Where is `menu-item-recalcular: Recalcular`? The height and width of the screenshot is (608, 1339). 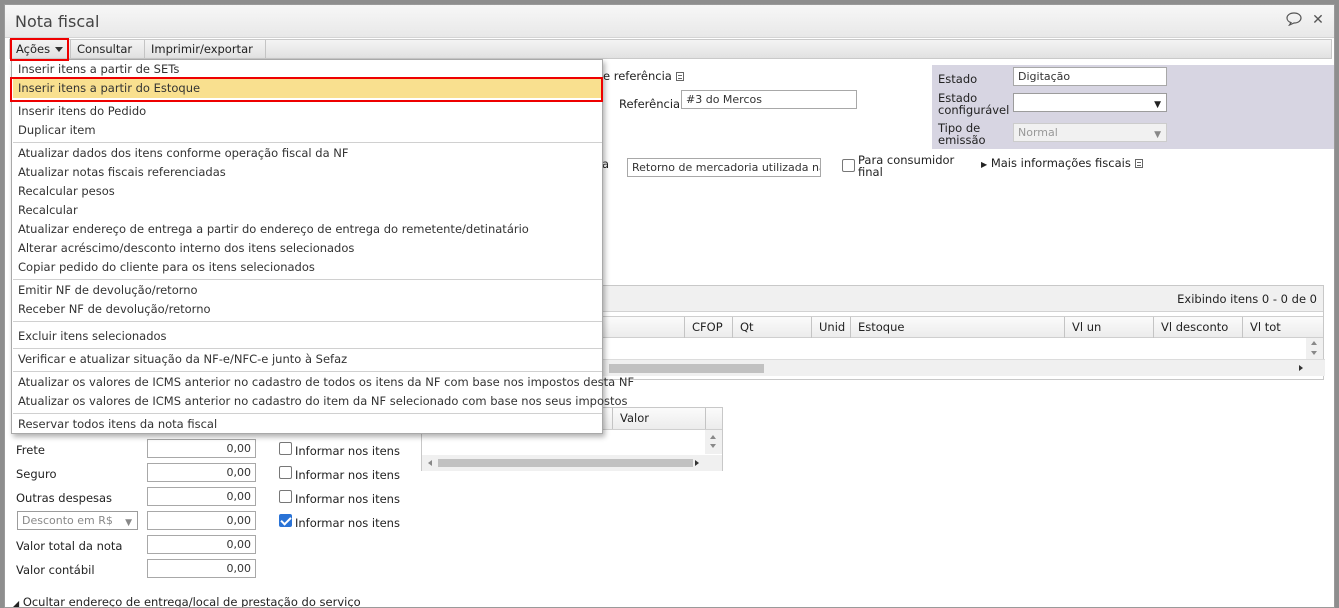
menu-item-recalcular: Recalcular is located at coordinates (307, 210).